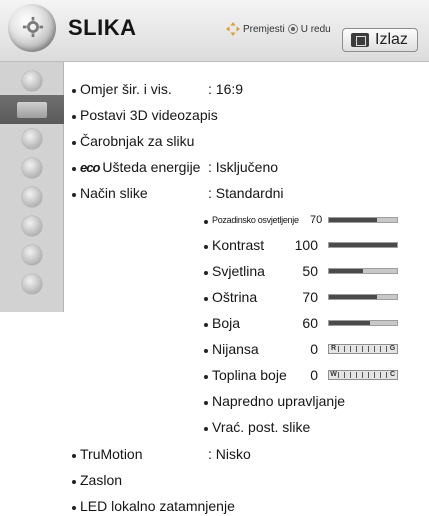 Image resolution: width=429 pixels, height=516 pixels. I want to click on setting-label: Oštrina, so click(235, 297).